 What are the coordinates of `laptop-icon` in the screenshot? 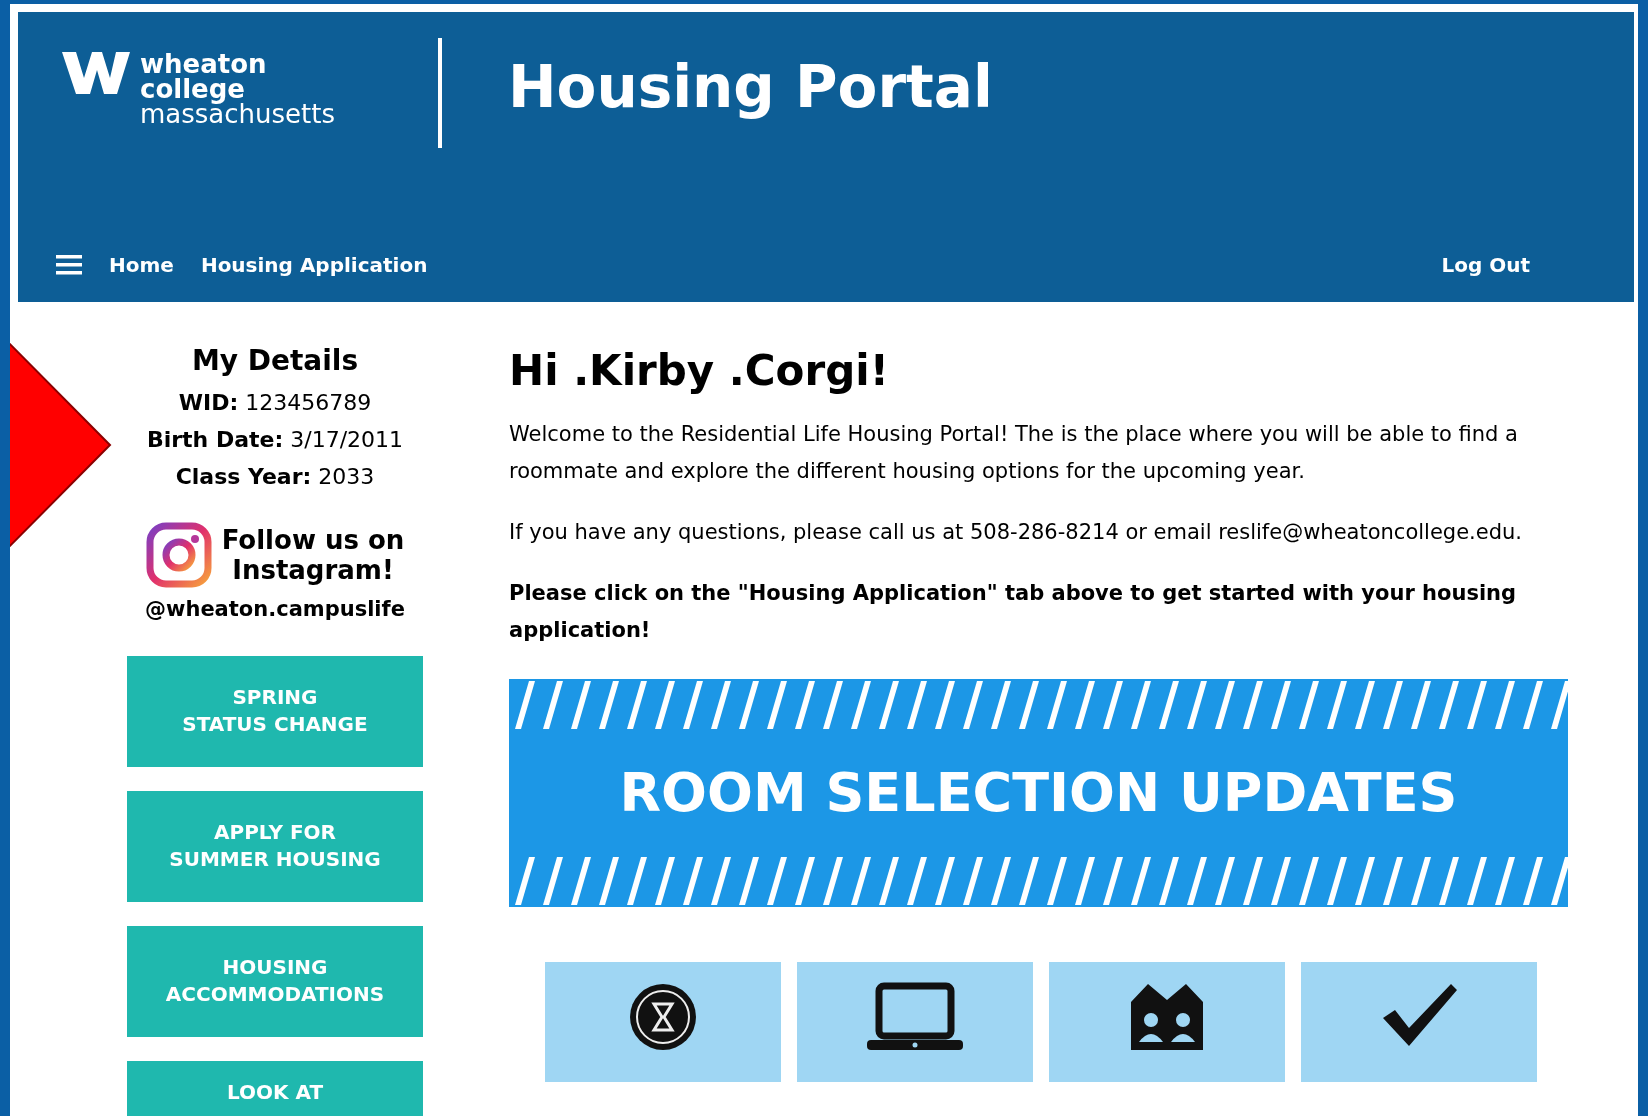 It's located at (915, 1017).